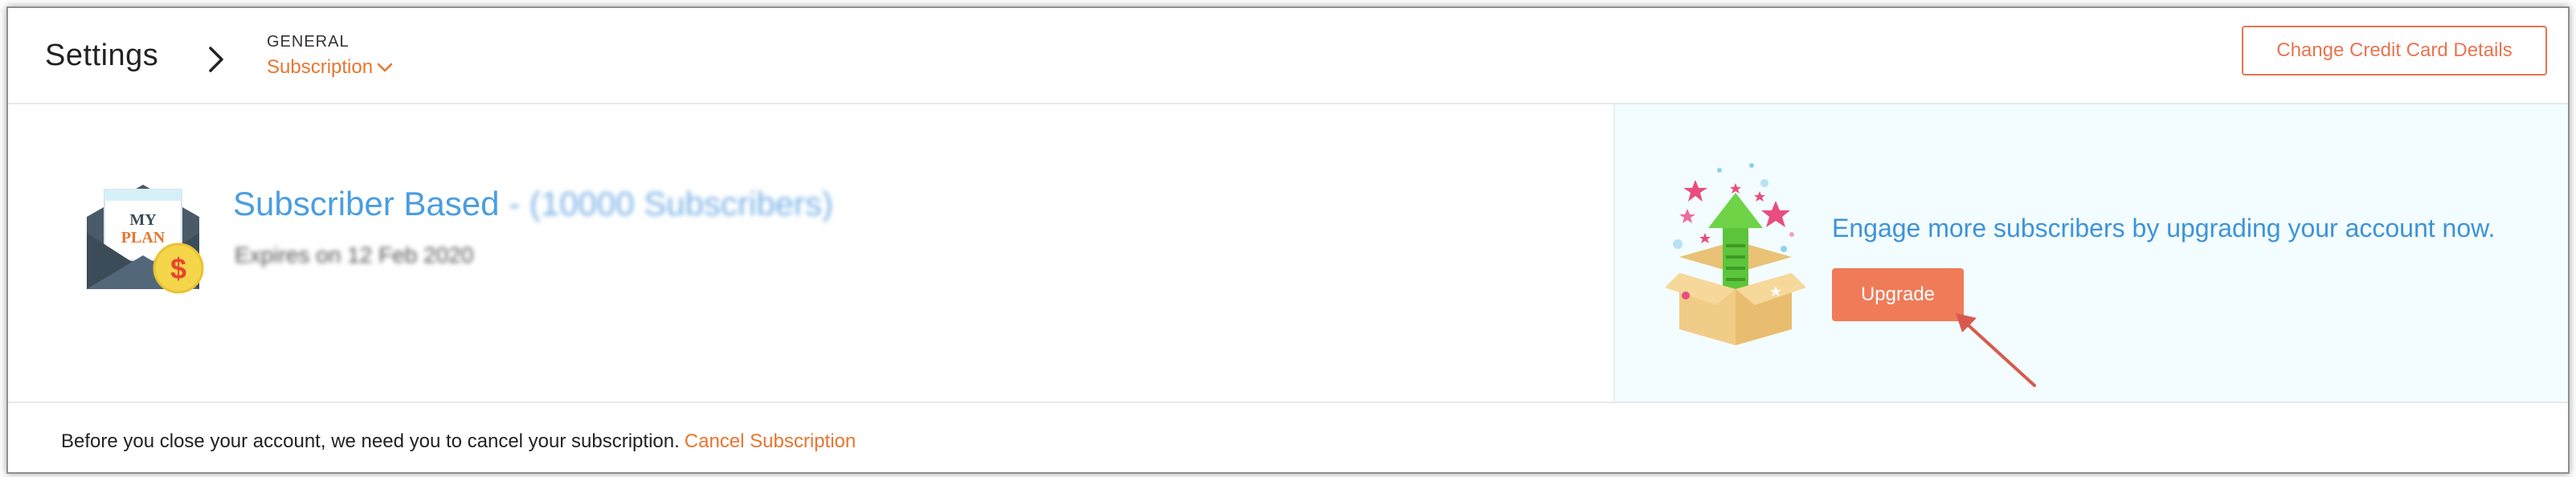 The height and width of the screenshot is (477, 2576). What do you see at coordinates (308, 42) in the screenshot?
I see `breadcrumb-section: GENERAL` at bounding box center [308, 42].